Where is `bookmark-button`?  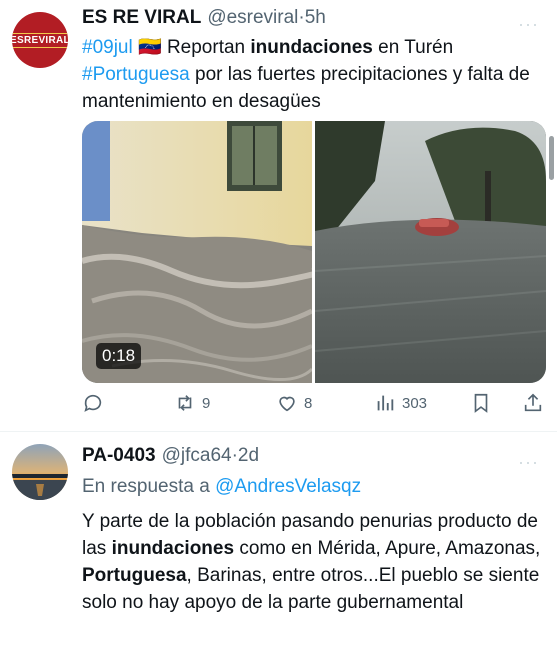
bookmark-button is located at coordinates (481, 403).